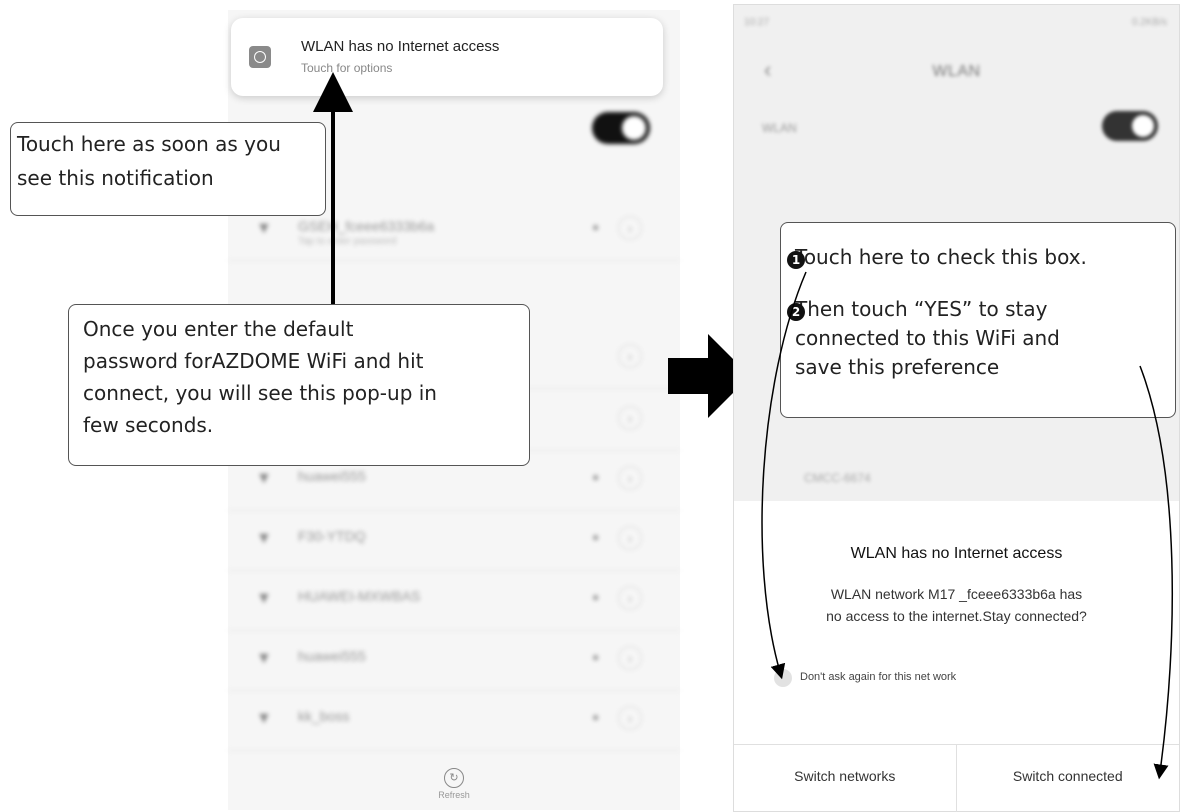 This screenshot has width=1187, height=812. I want to click on network-name: CMCC-6674, so click(837, 478).